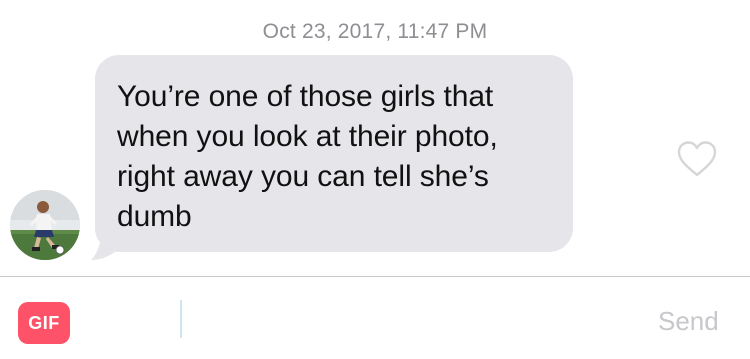 The width and height of the screenshot is (750, 359). What do you see at coordinates (181, 319) in the screenshot?
I see `text-caret` at bounding box center [181, 319].